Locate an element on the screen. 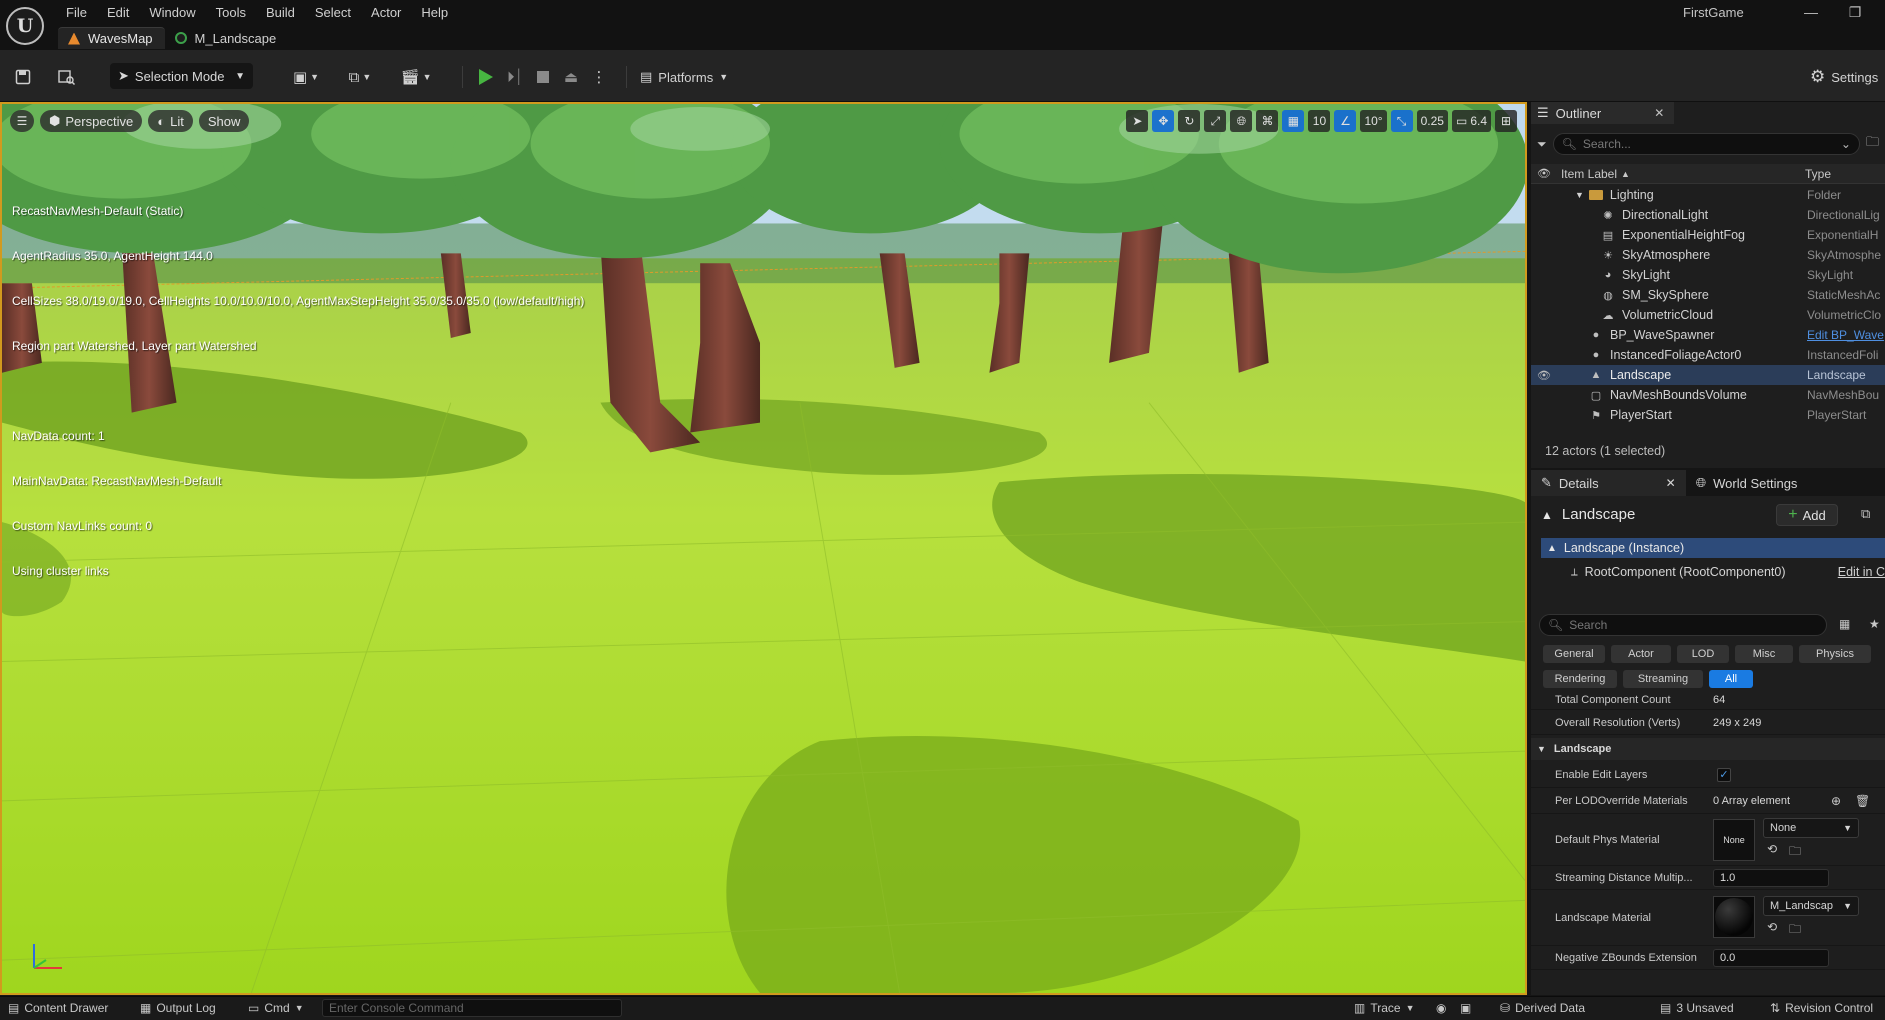 This screenshot has height=1020, width=1885. rotation-snap-toggle: ∠ is located at coordinates (1345, 121).